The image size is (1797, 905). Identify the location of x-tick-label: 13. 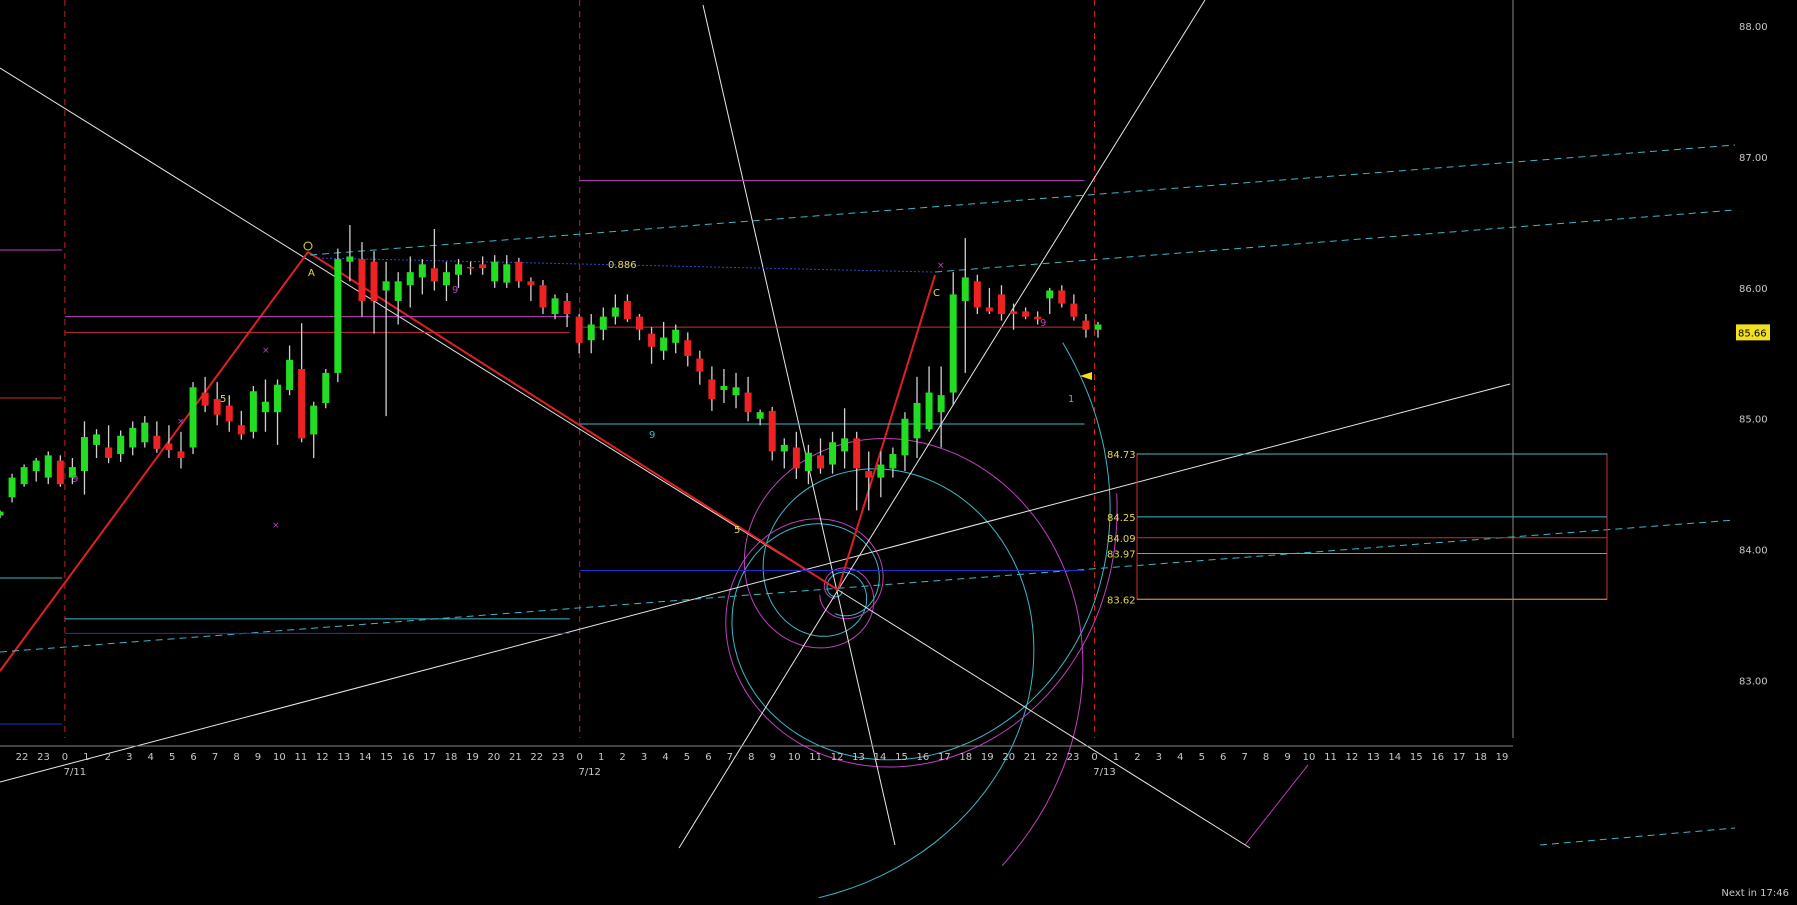
(343, 757).